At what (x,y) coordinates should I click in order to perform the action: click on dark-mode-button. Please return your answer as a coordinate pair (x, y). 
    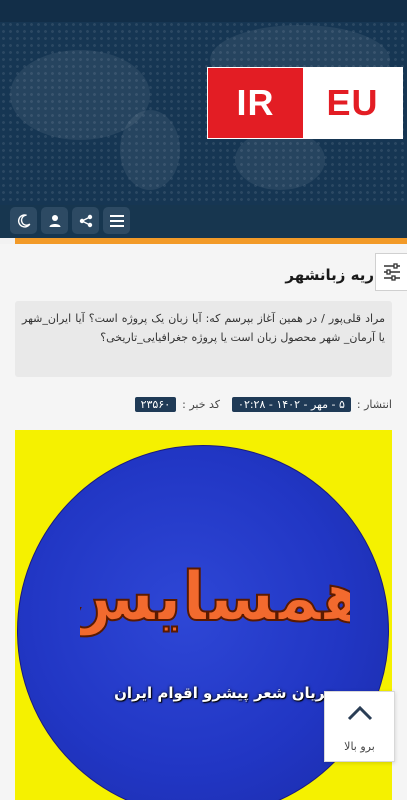
    Looking at the image, I should click on (23, 220).